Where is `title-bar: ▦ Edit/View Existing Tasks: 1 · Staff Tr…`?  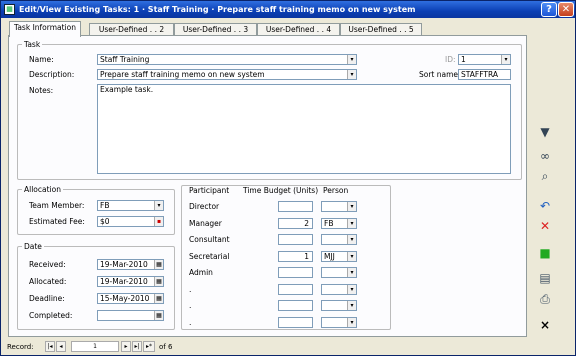
title-bar: ▦ Edit/View Existing Tasks: 1 · Staff Tr… is located at coordinates (288, 9).